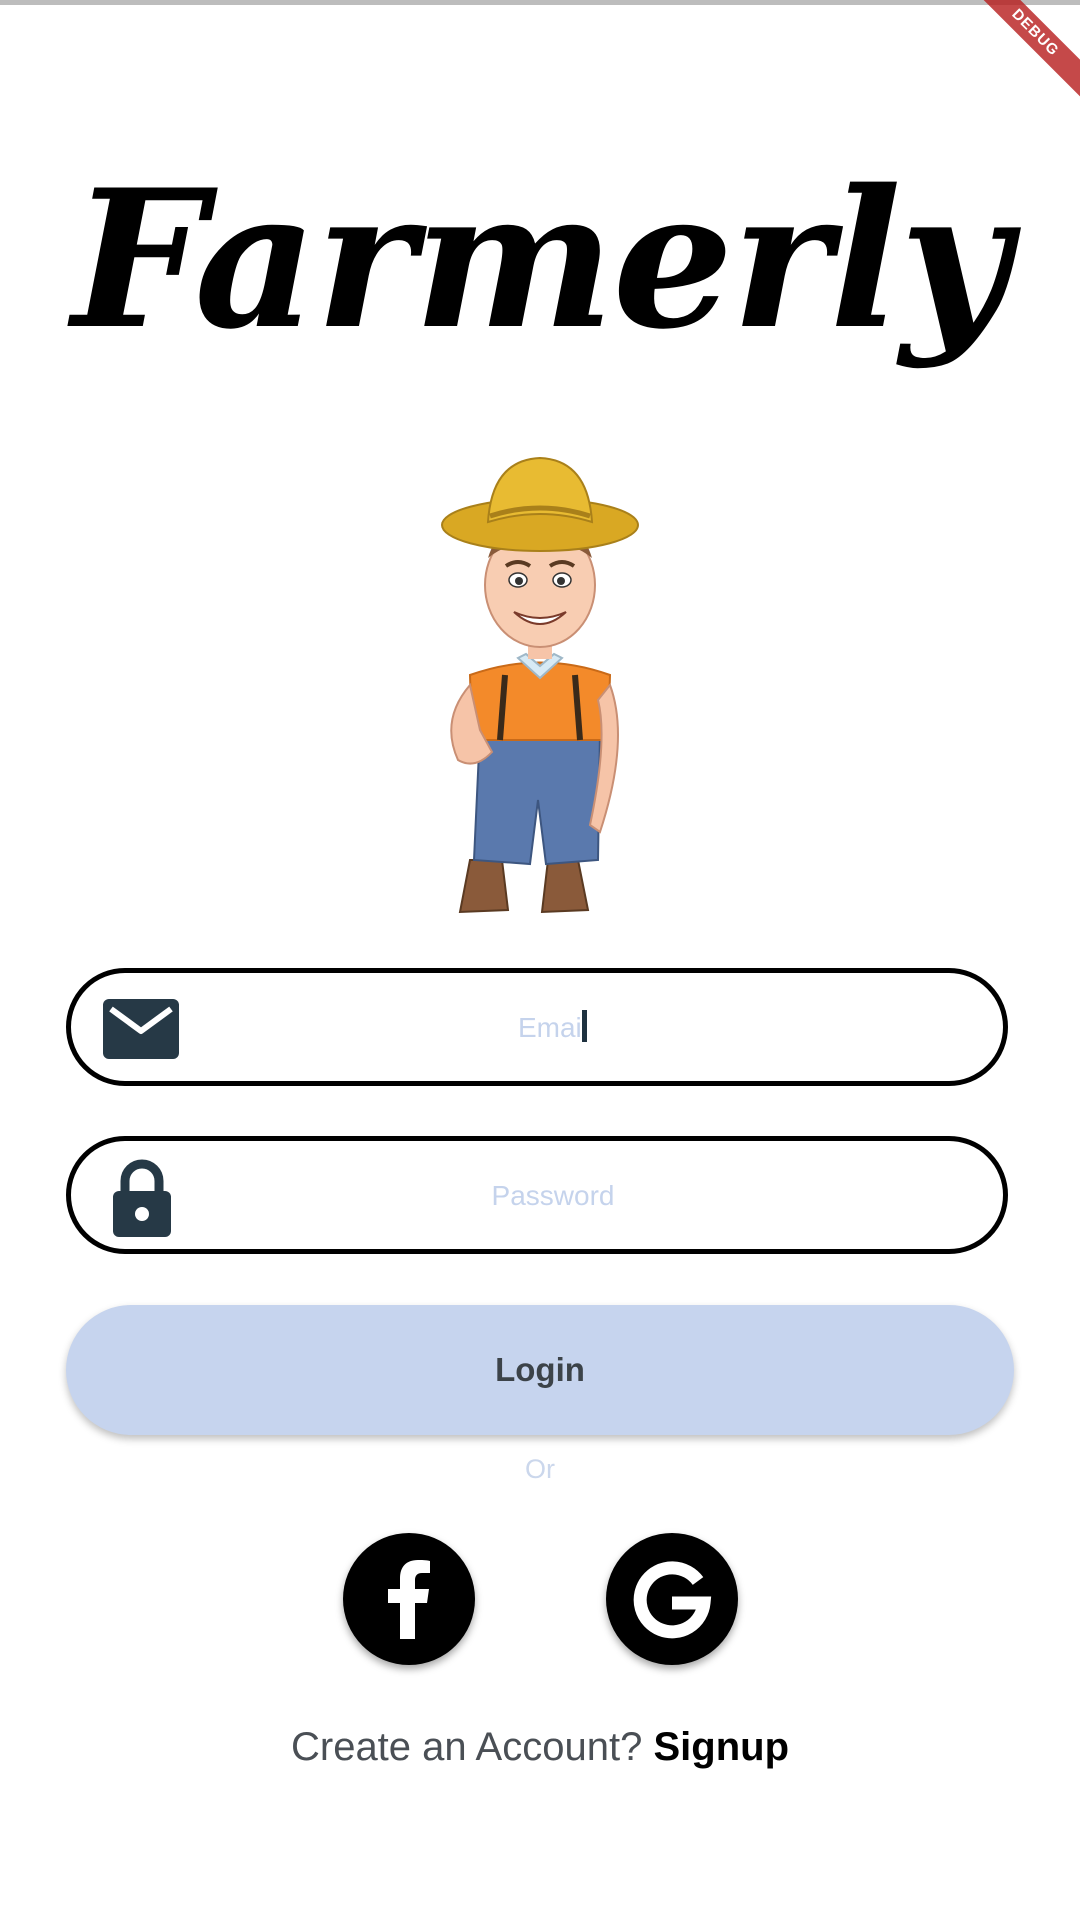 This screenshot has height=1930, width=1080. I want to click on debug-banner-label: DEBUG, so click(1022, 51).